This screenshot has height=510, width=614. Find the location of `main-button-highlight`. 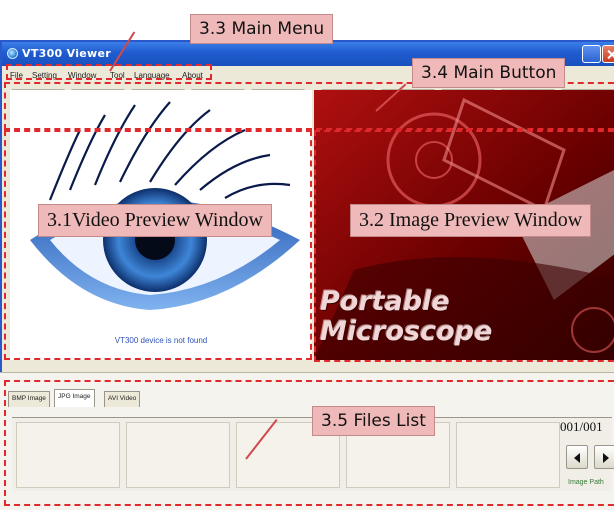

main-button-highlight is located at coordinates (309, 106).